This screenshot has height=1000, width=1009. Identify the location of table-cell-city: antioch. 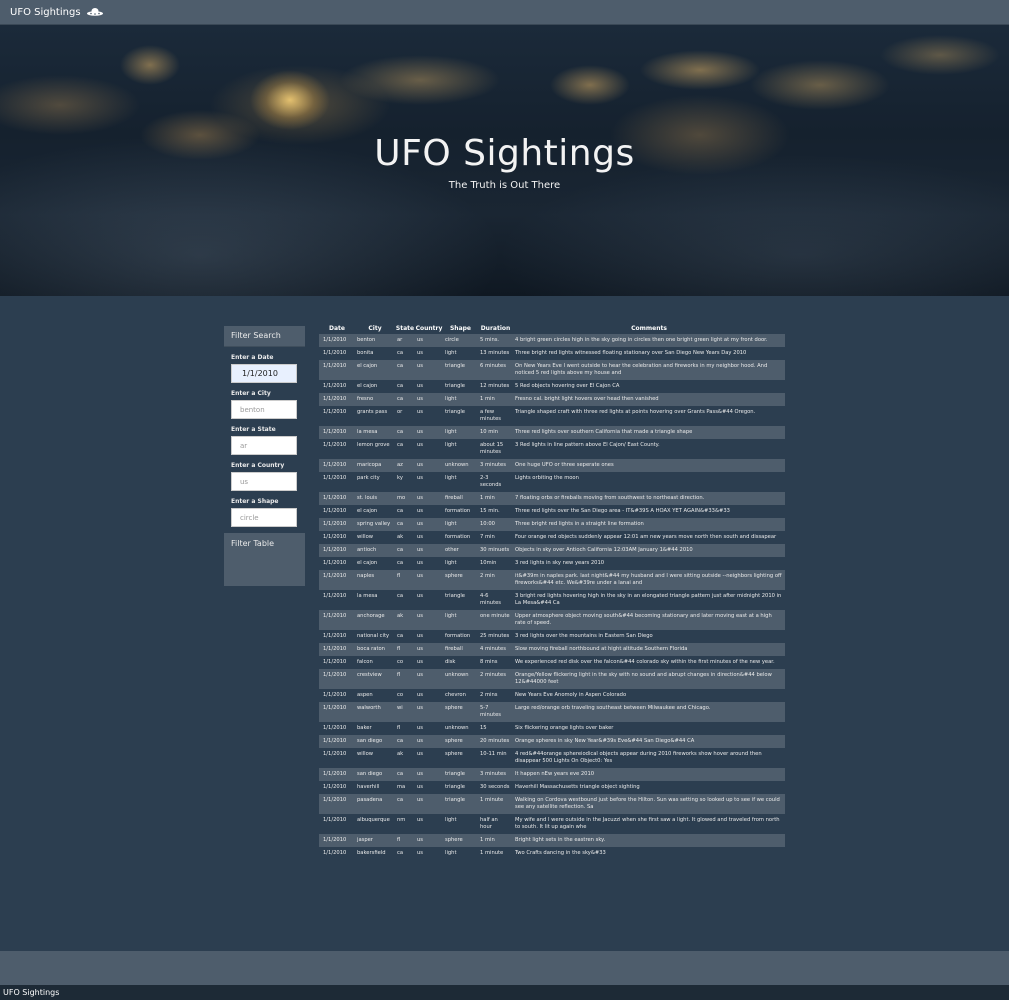
(375, 550).